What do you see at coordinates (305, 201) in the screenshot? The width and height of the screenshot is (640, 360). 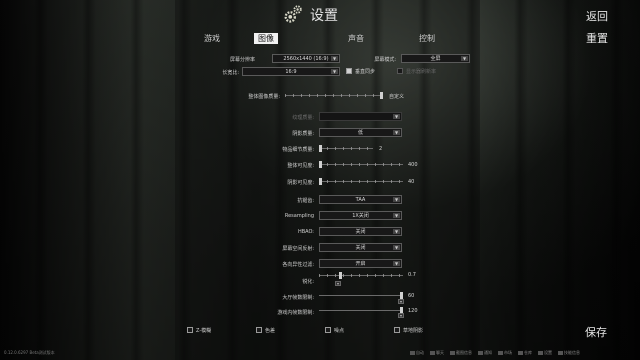 I see `antialiasing-label: 抗锯齿:` at bounding box center [305, 201].